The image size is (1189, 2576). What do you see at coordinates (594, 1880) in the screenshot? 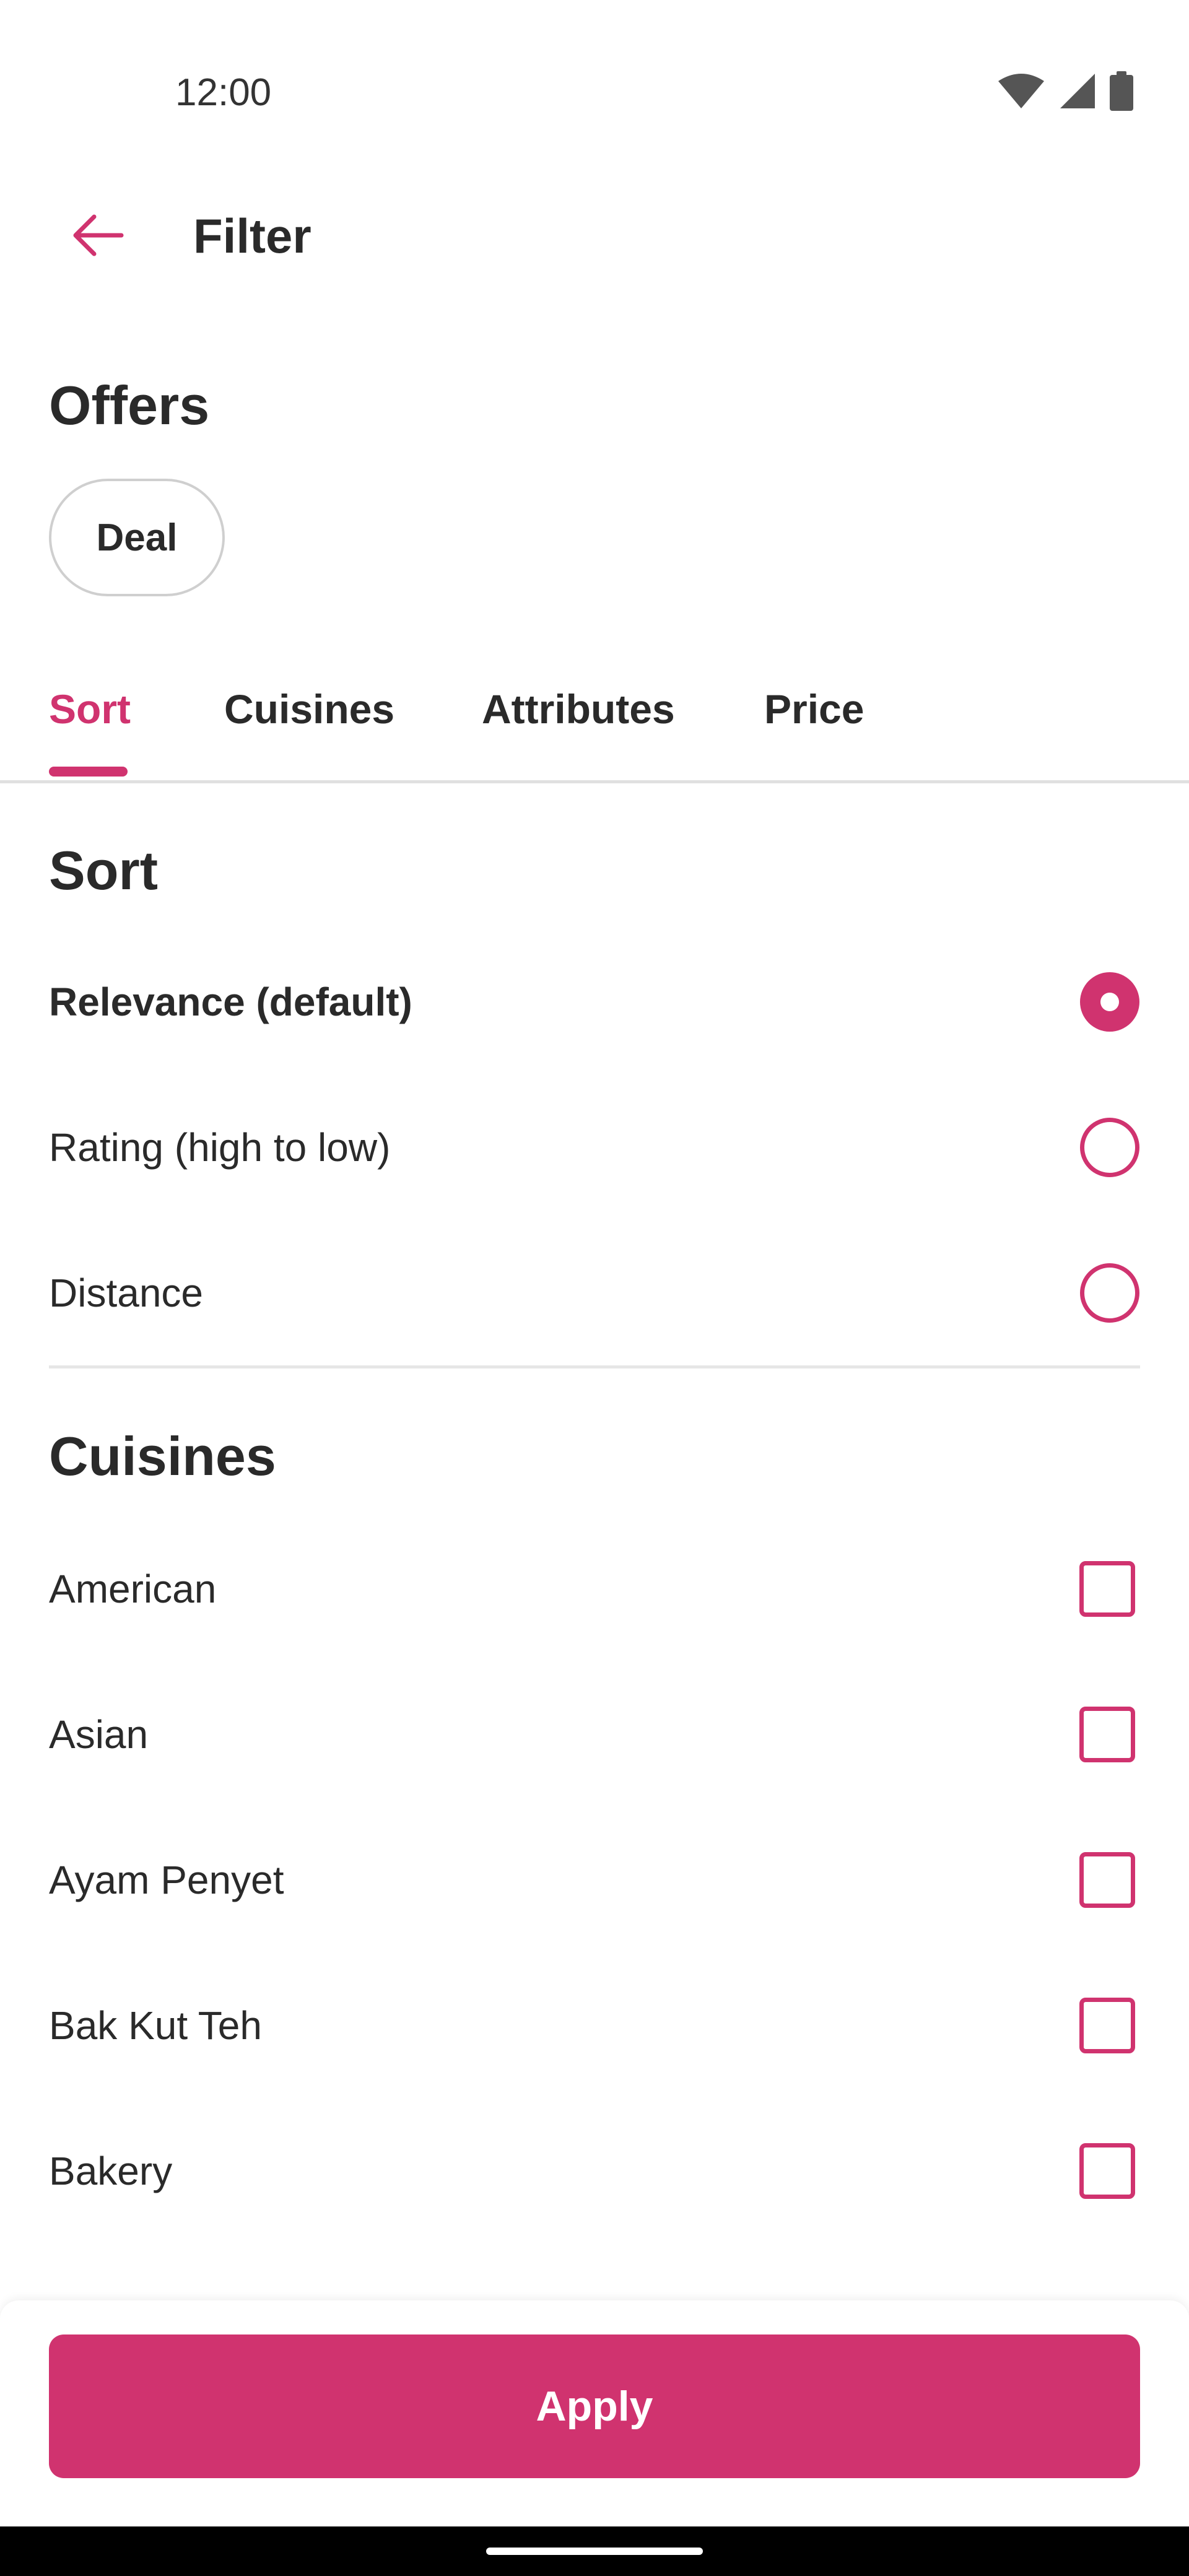
I see `cuisine-option-ayam-penyet: Ayam Penyet` at bounding box center [594, 1880].